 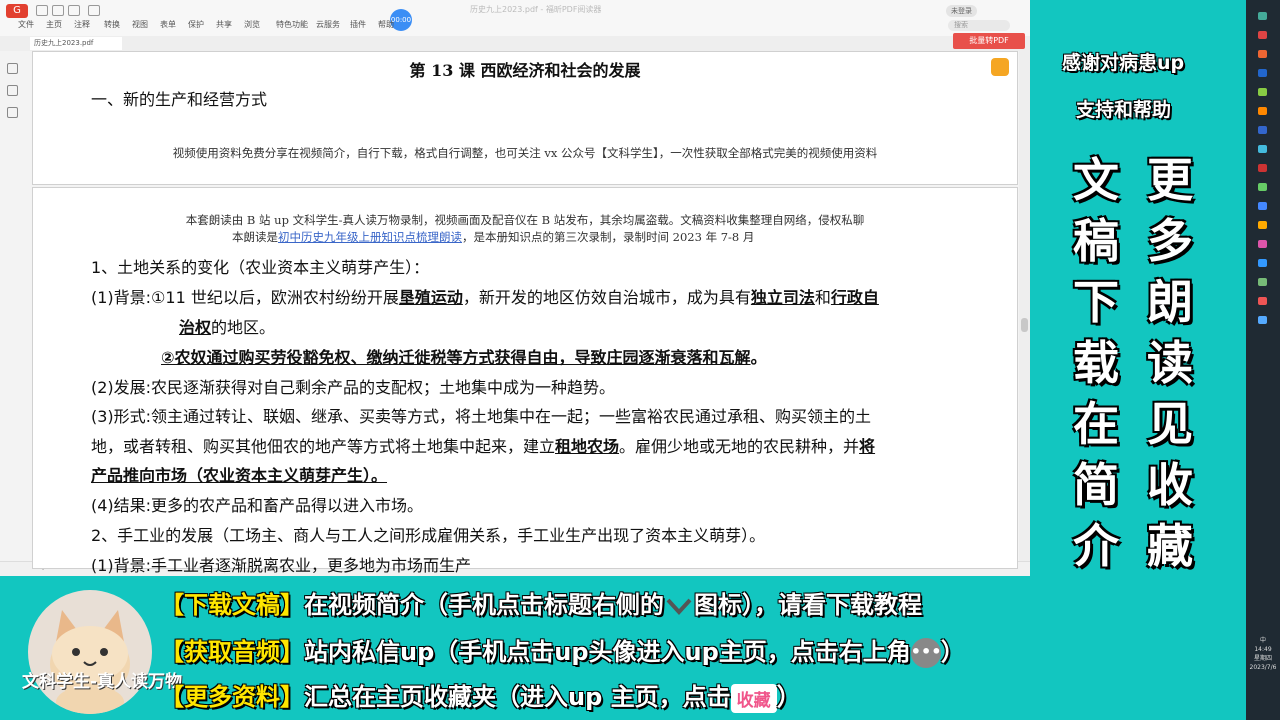 I want to click on vertical-char: 朗, so click(x=1170, y=302).